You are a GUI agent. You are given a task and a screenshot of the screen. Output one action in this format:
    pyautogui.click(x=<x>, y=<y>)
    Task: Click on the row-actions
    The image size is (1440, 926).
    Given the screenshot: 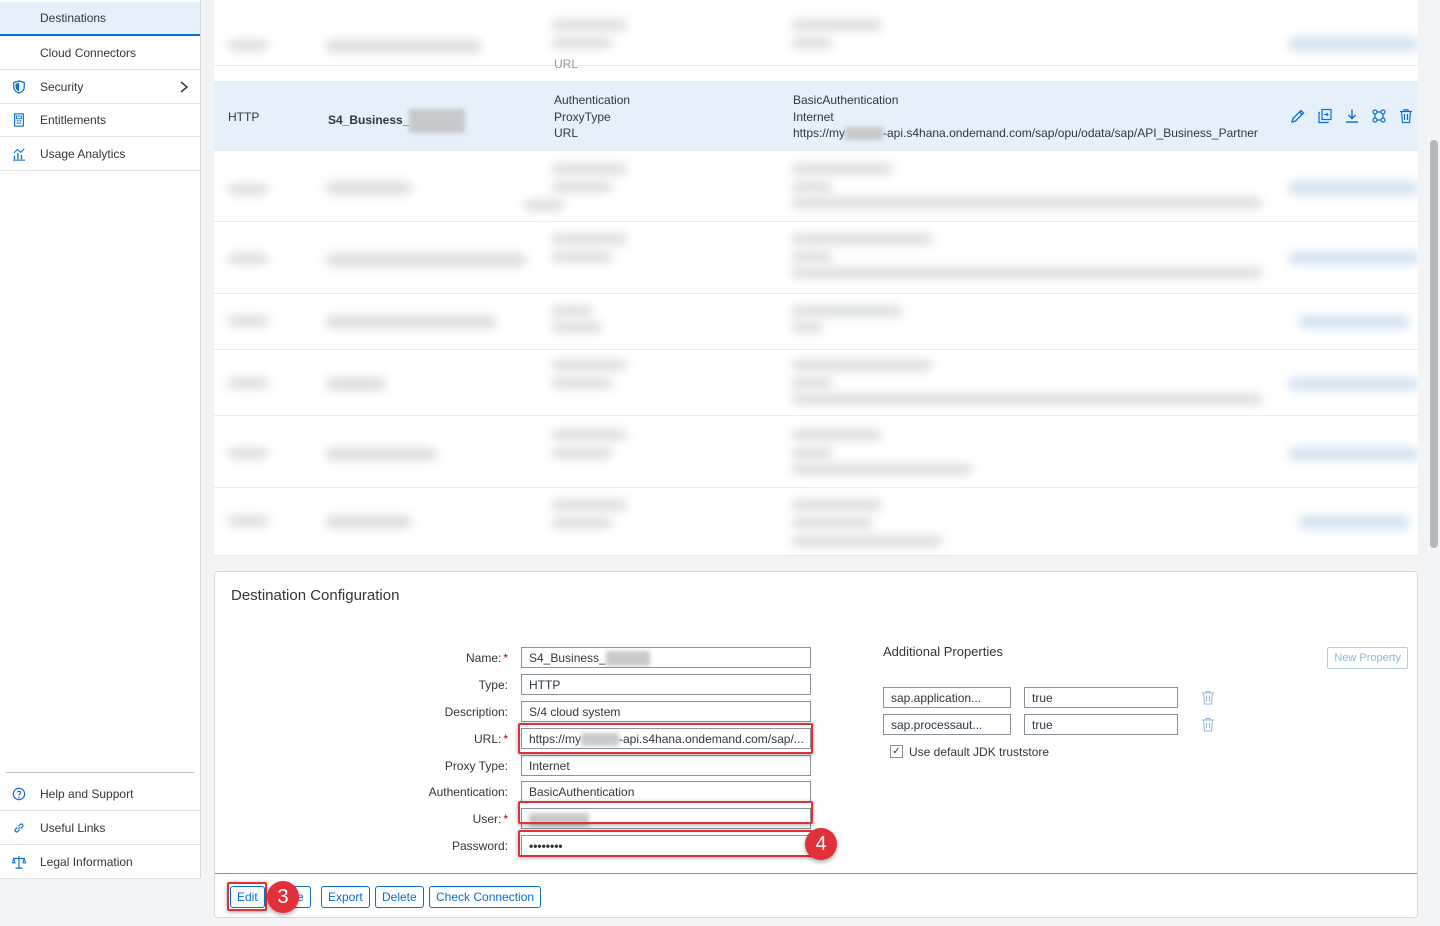 What is the action you would take?
    pyautogui.click(x=1352, y=116)
    